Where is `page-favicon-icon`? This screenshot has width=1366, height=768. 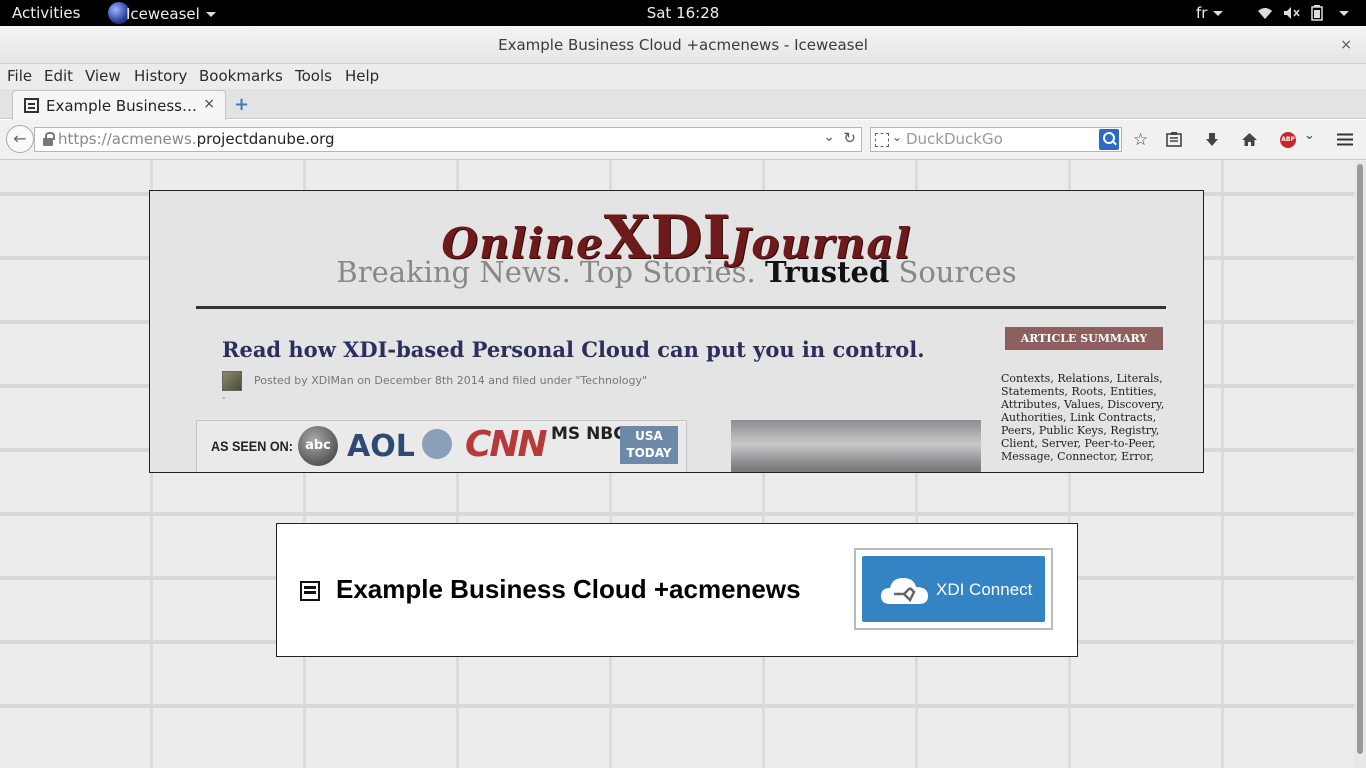 page-favicon-icon is located at coordinates (31, 105).